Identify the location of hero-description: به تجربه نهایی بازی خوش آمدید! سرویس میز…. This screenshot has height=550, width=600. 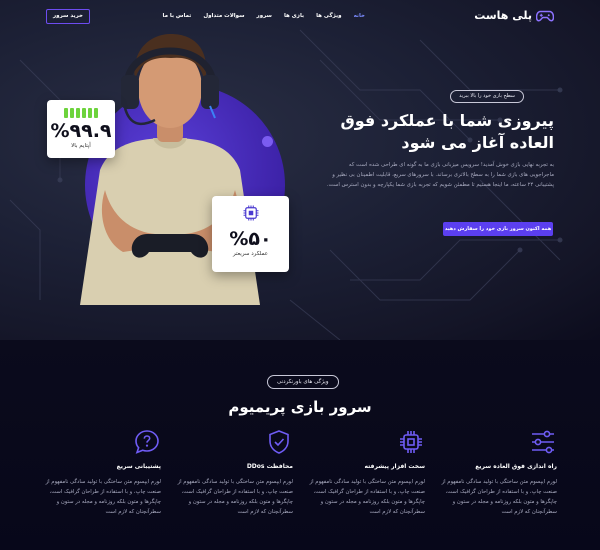
(440, 175).